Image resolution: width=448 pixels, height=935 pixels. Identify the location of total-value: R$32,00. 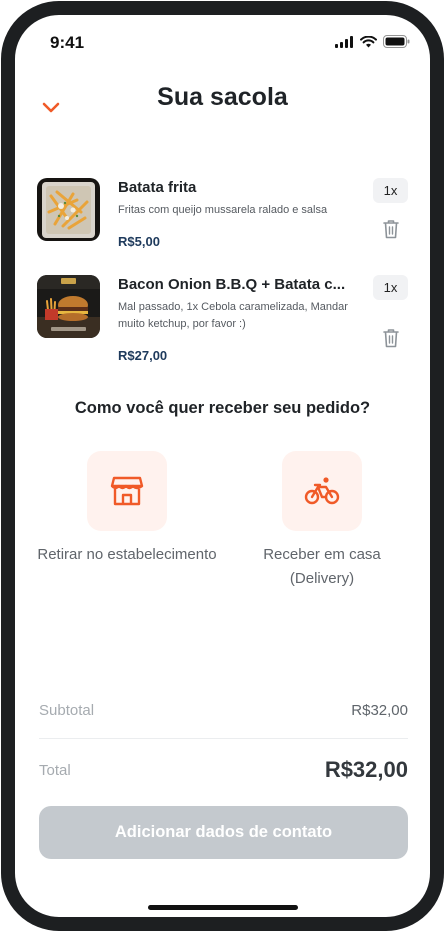
(366, 769).